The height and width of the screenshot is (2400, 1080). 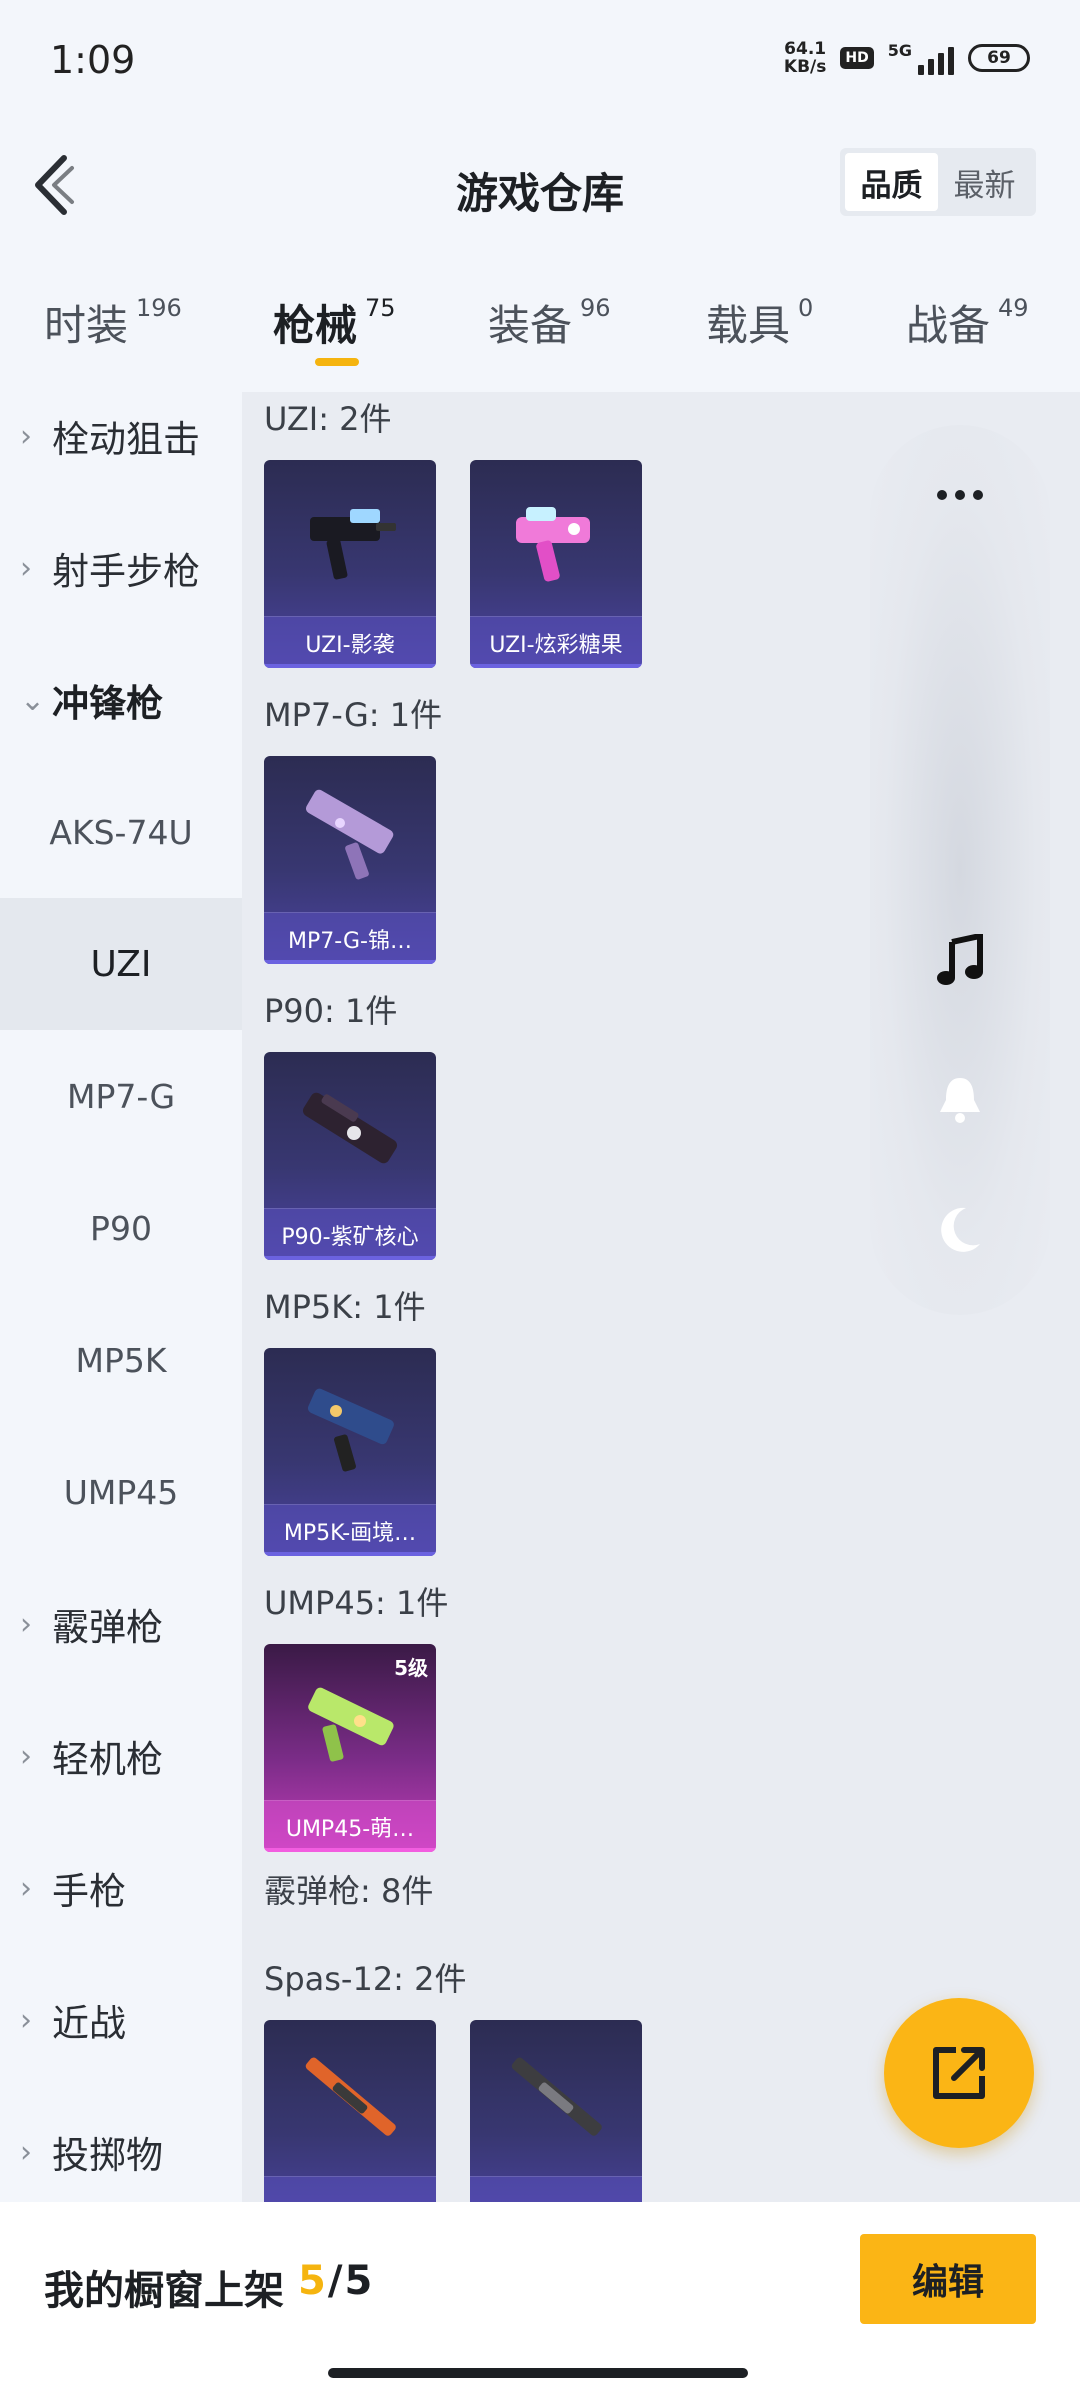 I want to click on battery-icon: 69, so click(x=999, y=58).